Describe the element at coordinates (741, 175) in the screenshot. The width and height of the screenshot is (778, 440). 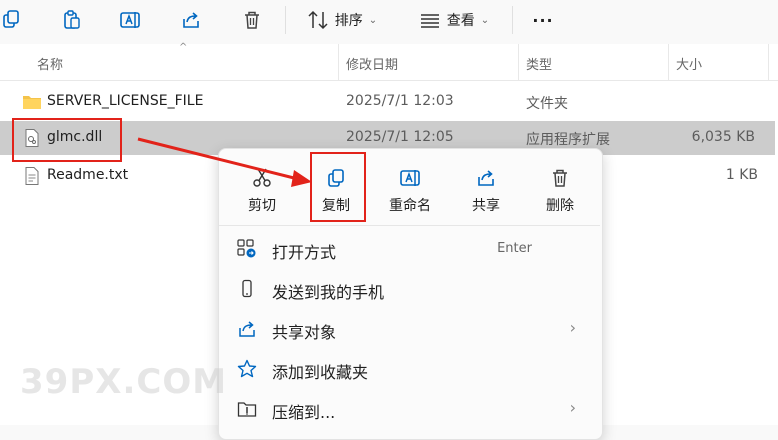
I see `file-size: 1 KB` at that location.